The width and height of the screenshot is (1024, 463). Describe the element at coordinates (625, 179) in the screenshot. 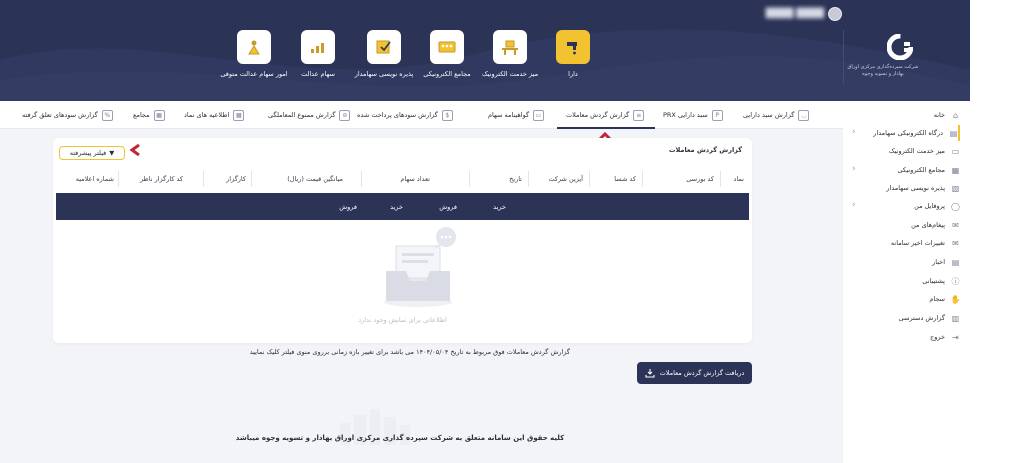

I see `column-header: کد شسا` at that location.